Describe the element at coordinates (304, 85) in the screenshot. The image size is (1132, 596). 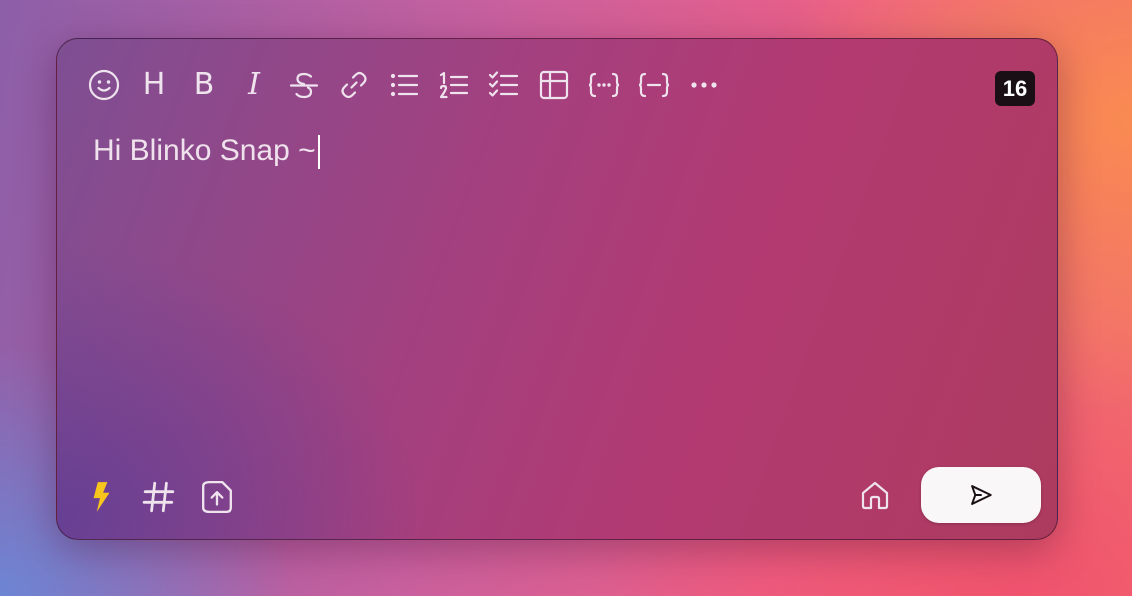
I see `strikethrough-icon` at that location.